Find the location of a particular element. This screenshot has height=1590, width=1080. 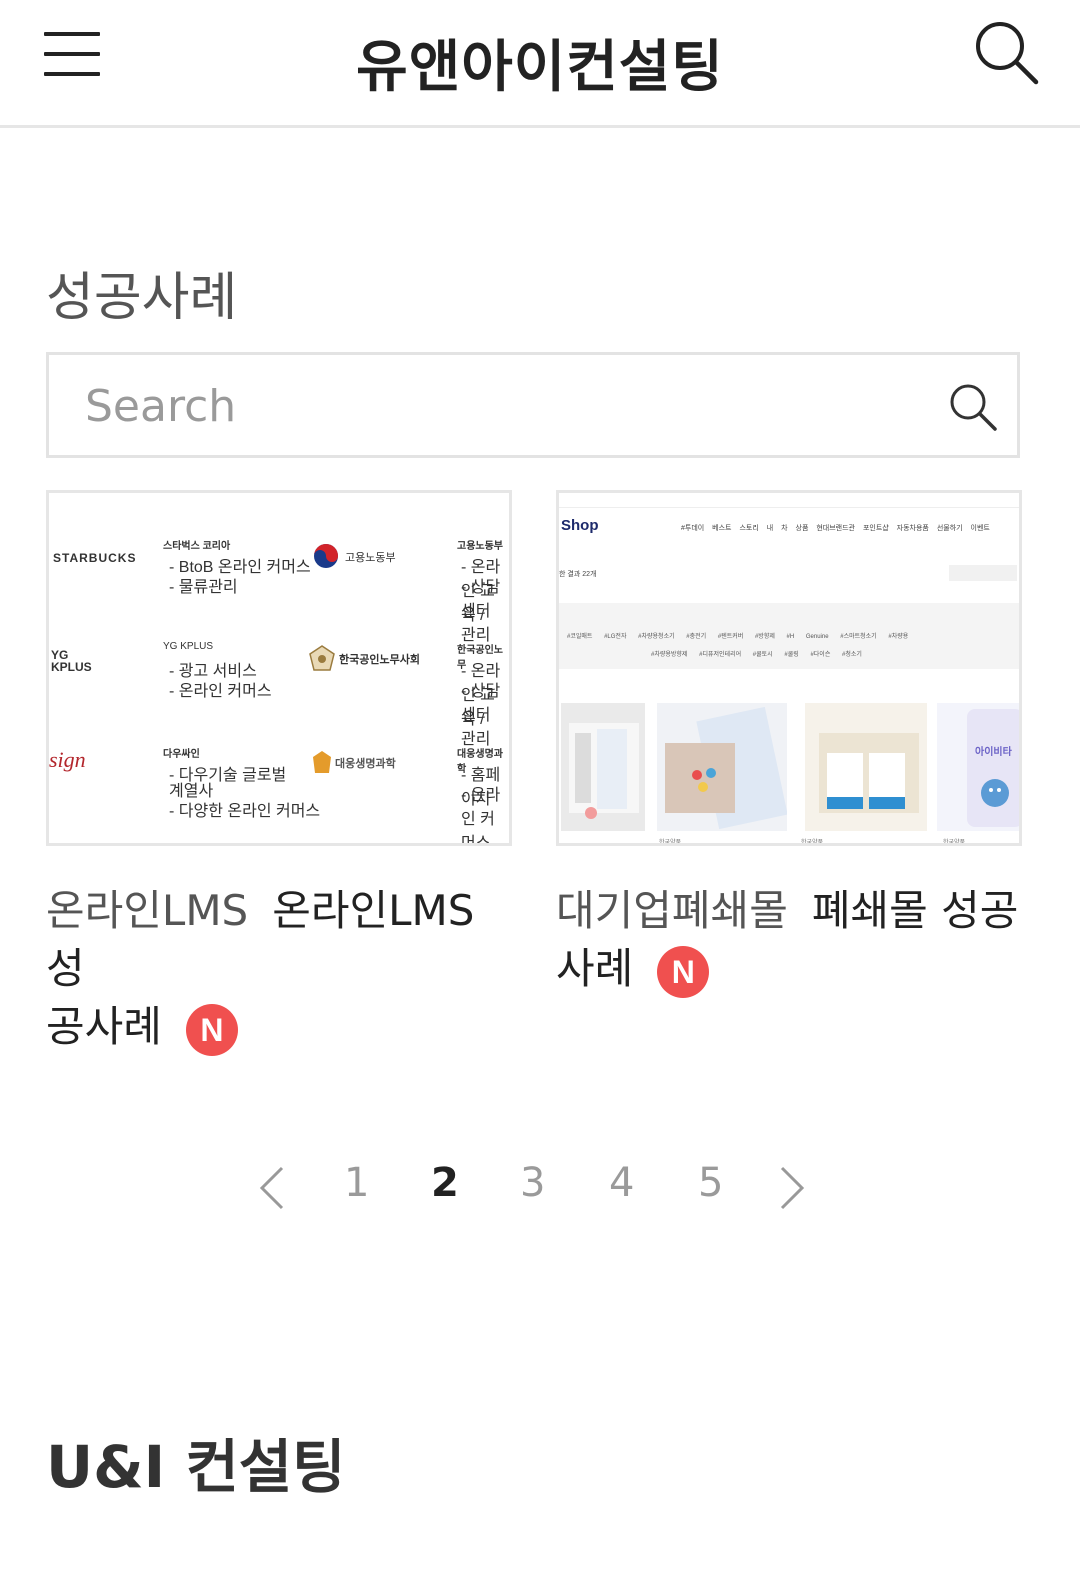

starbucks-logo: STARBUCKS is located at coordinates (95, 558).